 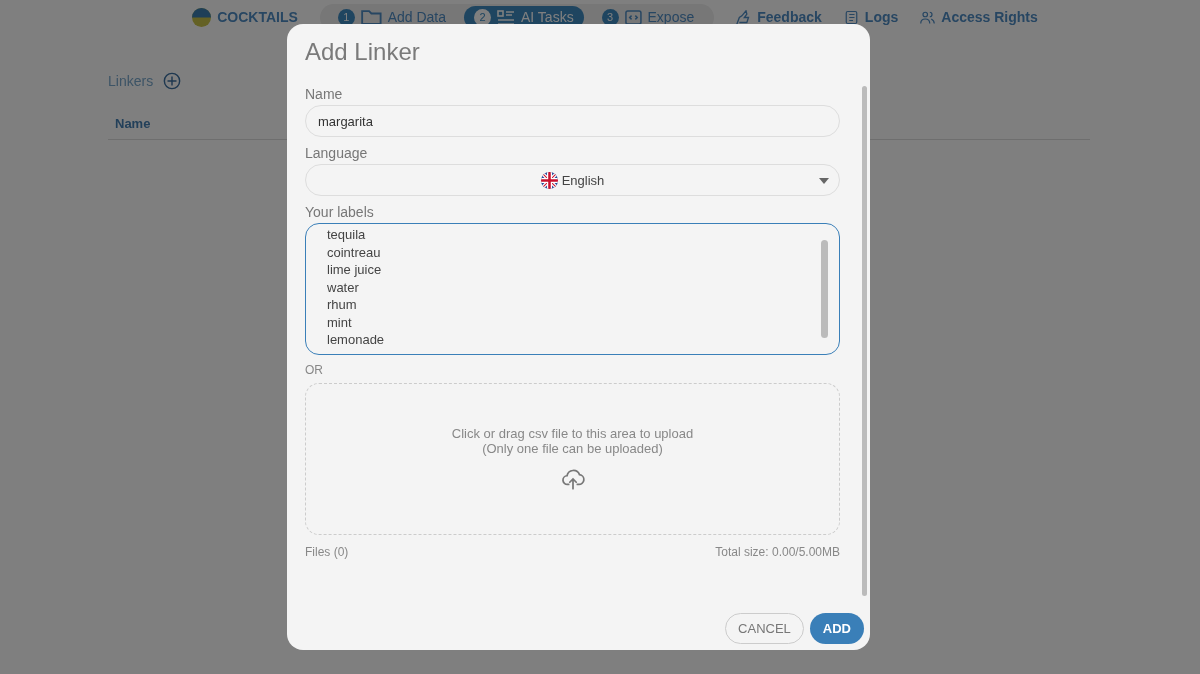 I want to click on name-field: margarita, so click(x=572, y=121).